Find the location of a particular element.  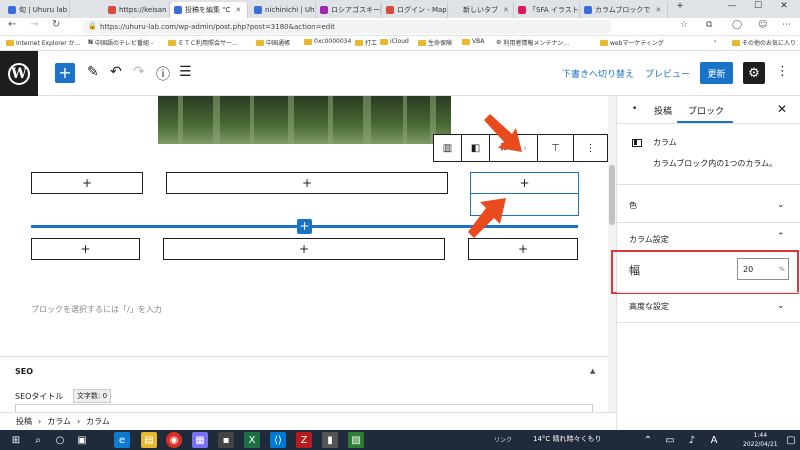

app-icon: ▮ is located at coordinates (330, 440).